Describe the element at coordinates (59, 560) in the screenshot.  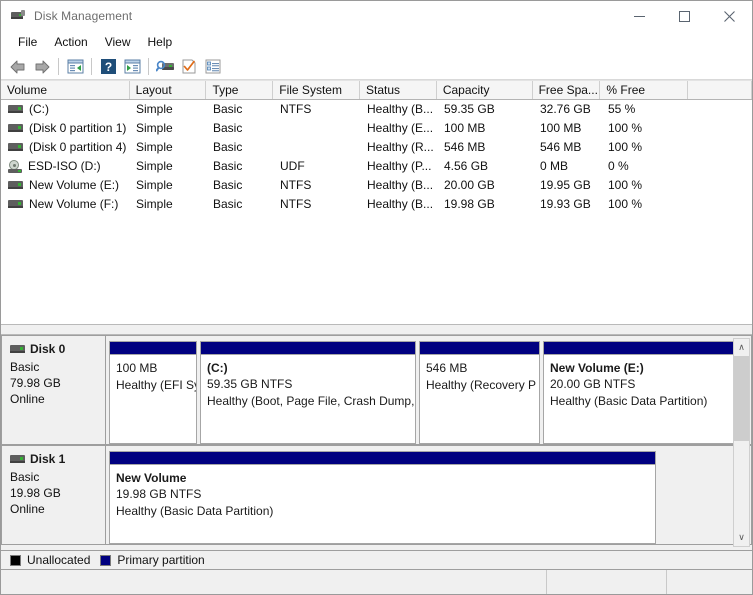
I see `legend-label: Unallocated` at that location.